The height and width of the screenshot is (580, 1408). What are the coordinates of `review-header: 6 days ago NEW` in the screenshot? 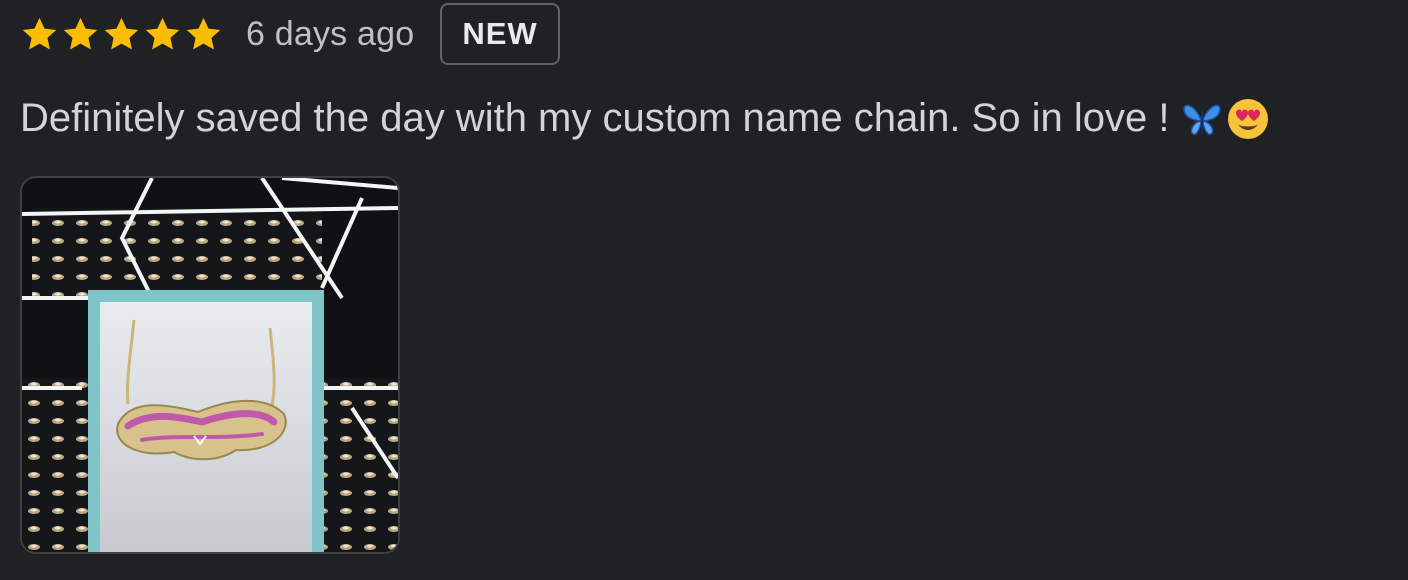 It's located at (290, 34).